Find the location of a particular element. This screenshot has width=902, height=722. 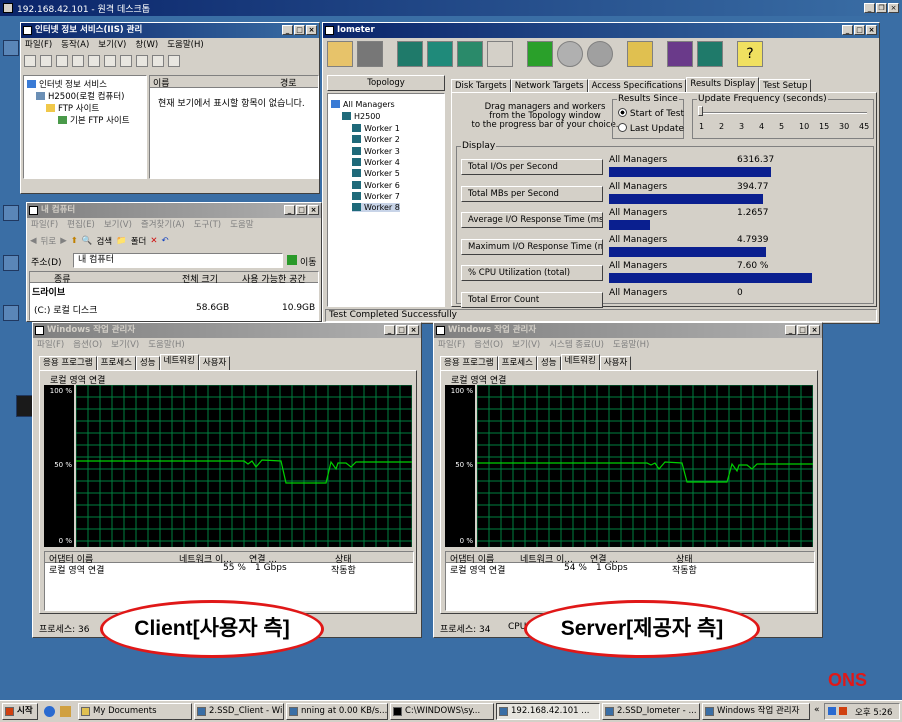

menu-window: 창(W) is located at coordinates (146, 45).